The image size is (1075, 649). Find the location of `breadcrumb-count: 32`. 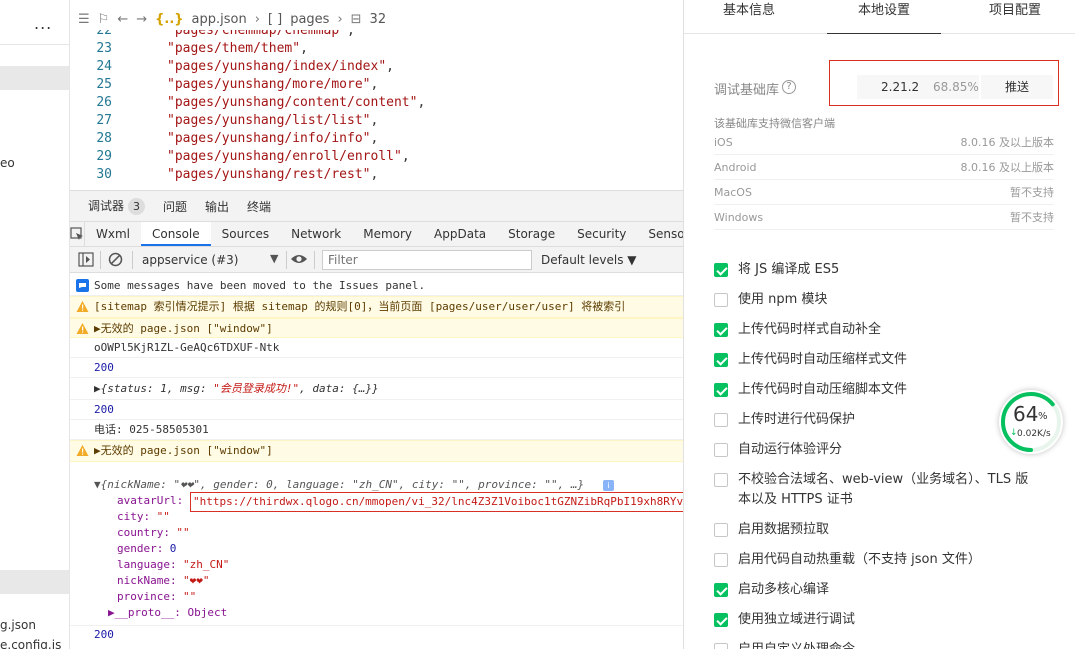

breadcrumb-count: 32 is located at coordinates (378, 19).